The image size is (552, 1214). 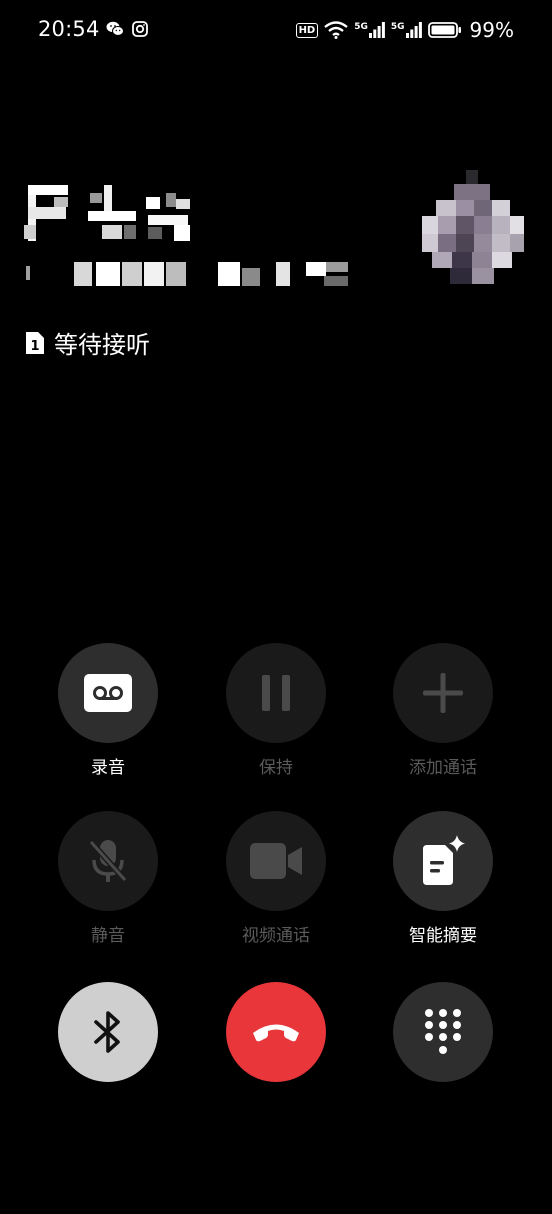 I want to click on add-call-button-circle, so click(x=443, y=693).